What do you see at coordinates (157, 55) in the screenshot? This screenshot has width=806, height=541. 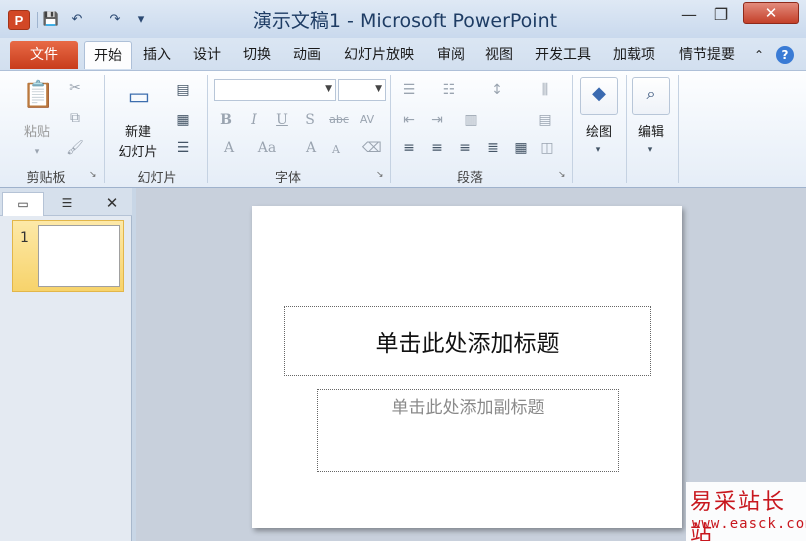 I see `tab-insert: 插入` at bounding box center [157, 55].